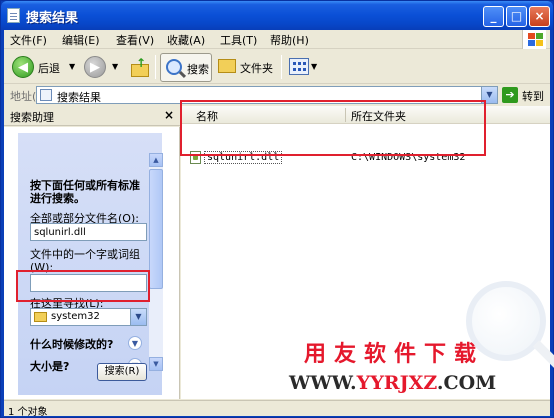 Image resolution: width=554 pixels, height=418 pixels. Describe the element at coordinates (81, 40) in the screenshot. I see `menu-edit: 编辑(E)` at that location.